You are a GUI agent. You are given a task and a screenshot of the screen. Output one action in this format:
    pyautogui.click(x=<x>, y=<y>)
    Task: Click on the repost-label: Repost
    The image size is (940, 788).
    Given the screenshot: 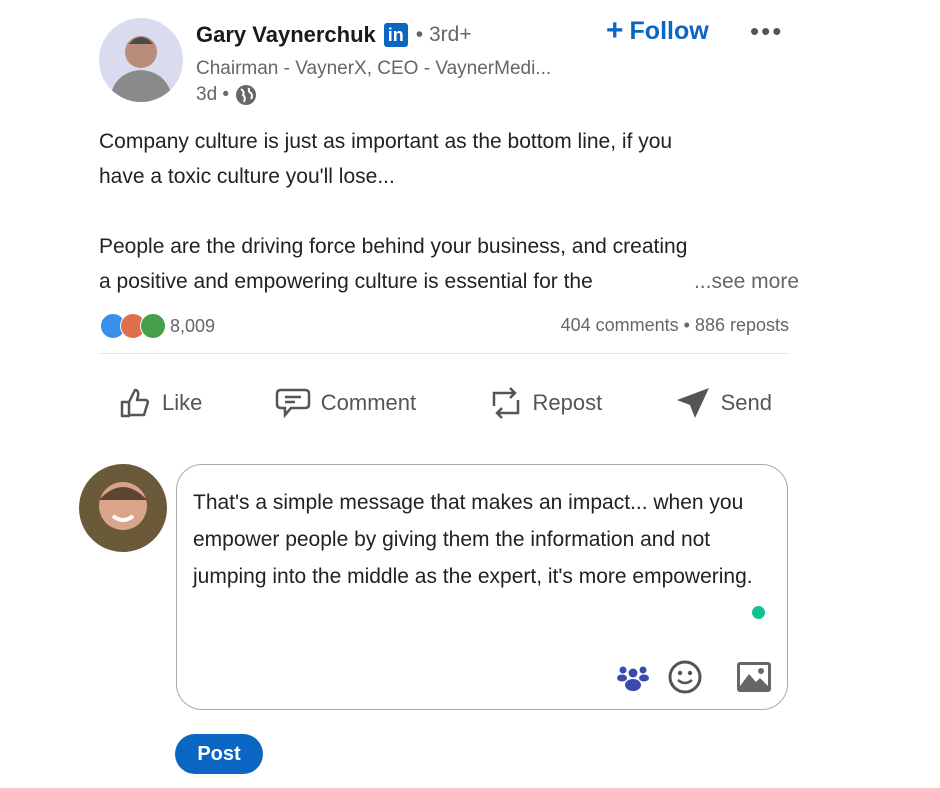 What is the action you would take?
    pyautogui.click(x=567, y=402)
    